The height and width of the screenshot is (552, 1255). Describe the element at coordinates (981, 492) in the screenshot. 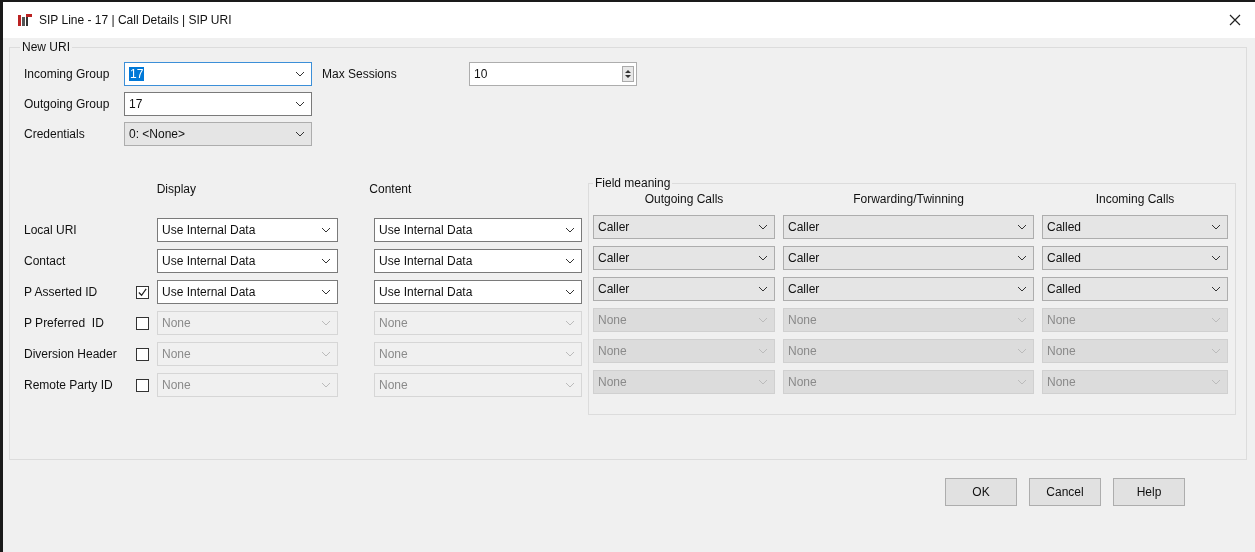

I see `dialog-button: OK` at that location.